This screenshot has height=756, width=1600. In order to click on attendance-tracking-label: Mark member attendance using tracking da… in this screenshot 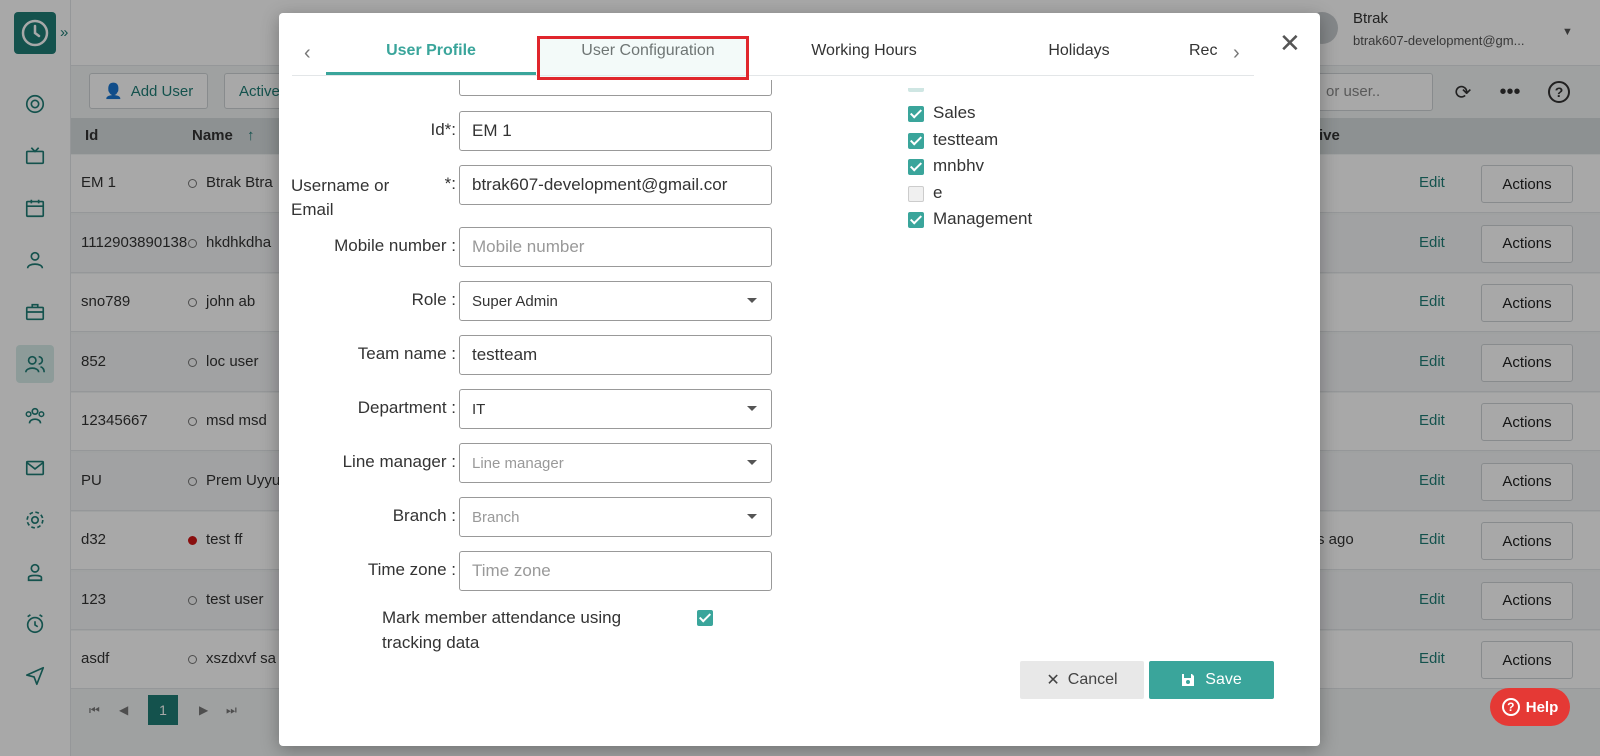, I will do `click(502, 630)`.